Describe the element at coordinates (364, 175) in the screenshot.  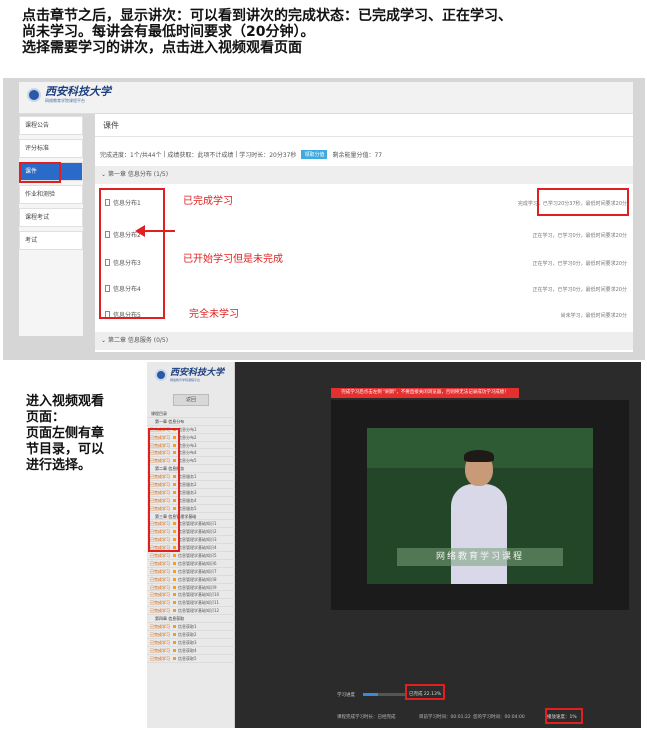
I see `chapter-header-1: ⌄ 第一章 信息分布 (1/5)` at that location.